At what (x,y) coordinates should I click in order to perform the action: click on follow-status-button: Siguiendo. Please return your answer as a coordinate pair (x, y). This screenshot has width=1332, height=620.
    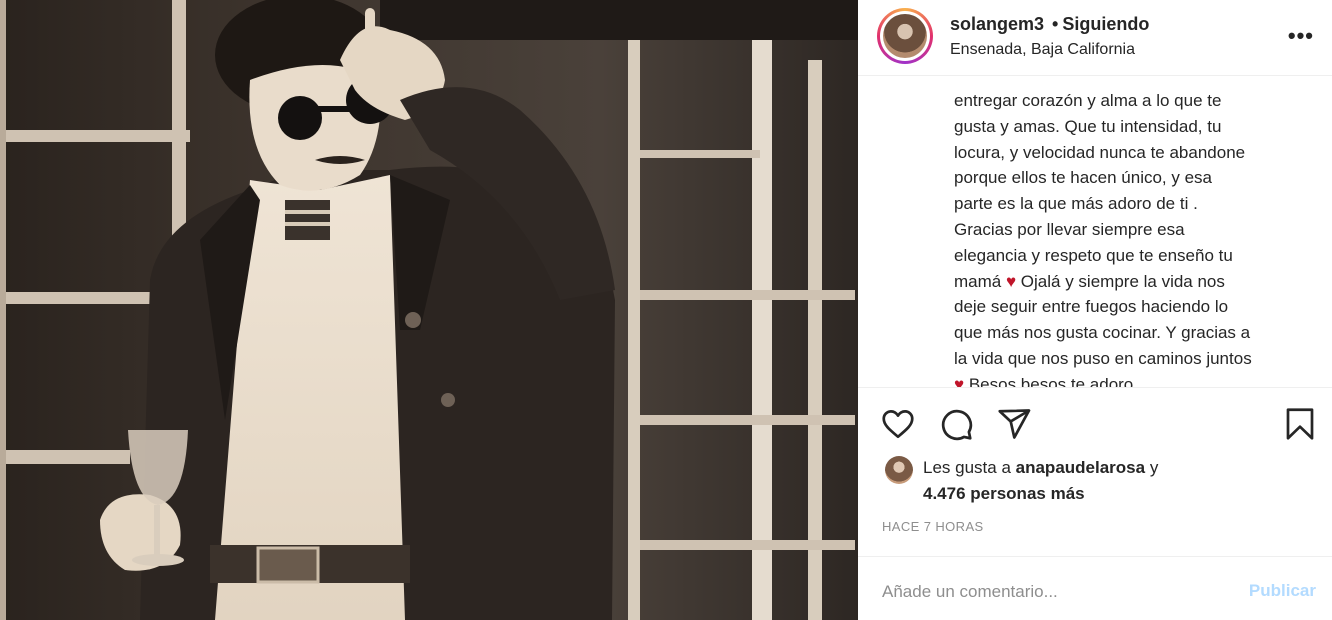
    Looking at the image, I should click on (1105, 24).